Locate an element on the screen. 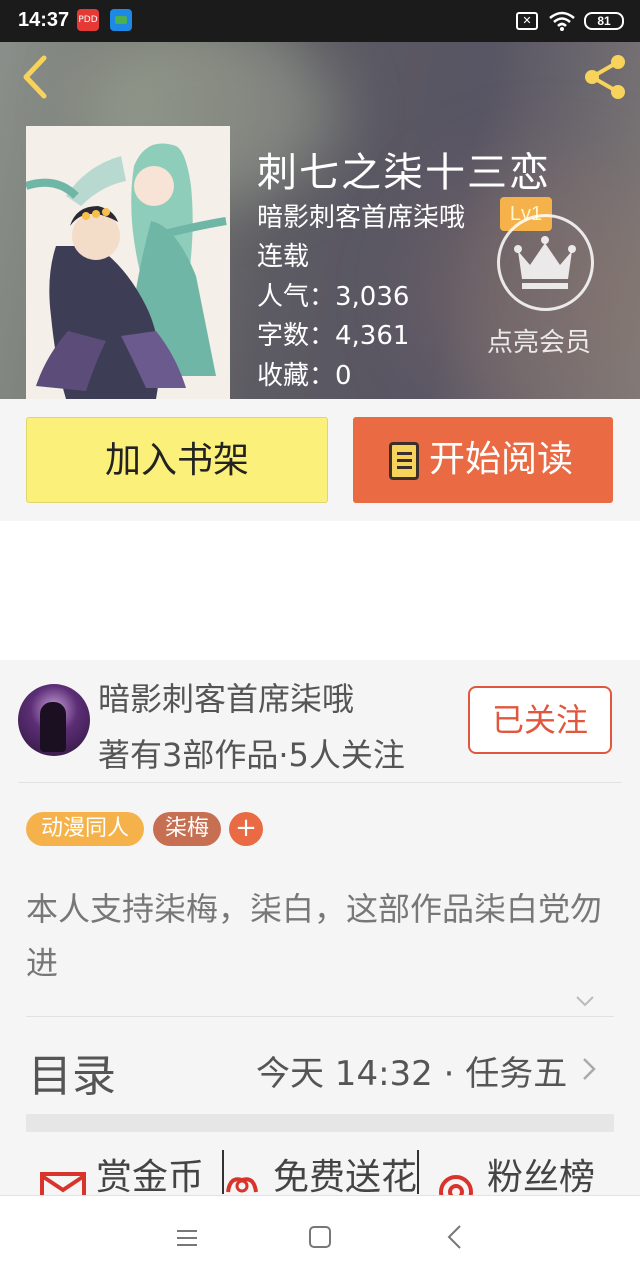 This screenshot has width=640, height=1280. book-cover is located at coordinates (128, 262).